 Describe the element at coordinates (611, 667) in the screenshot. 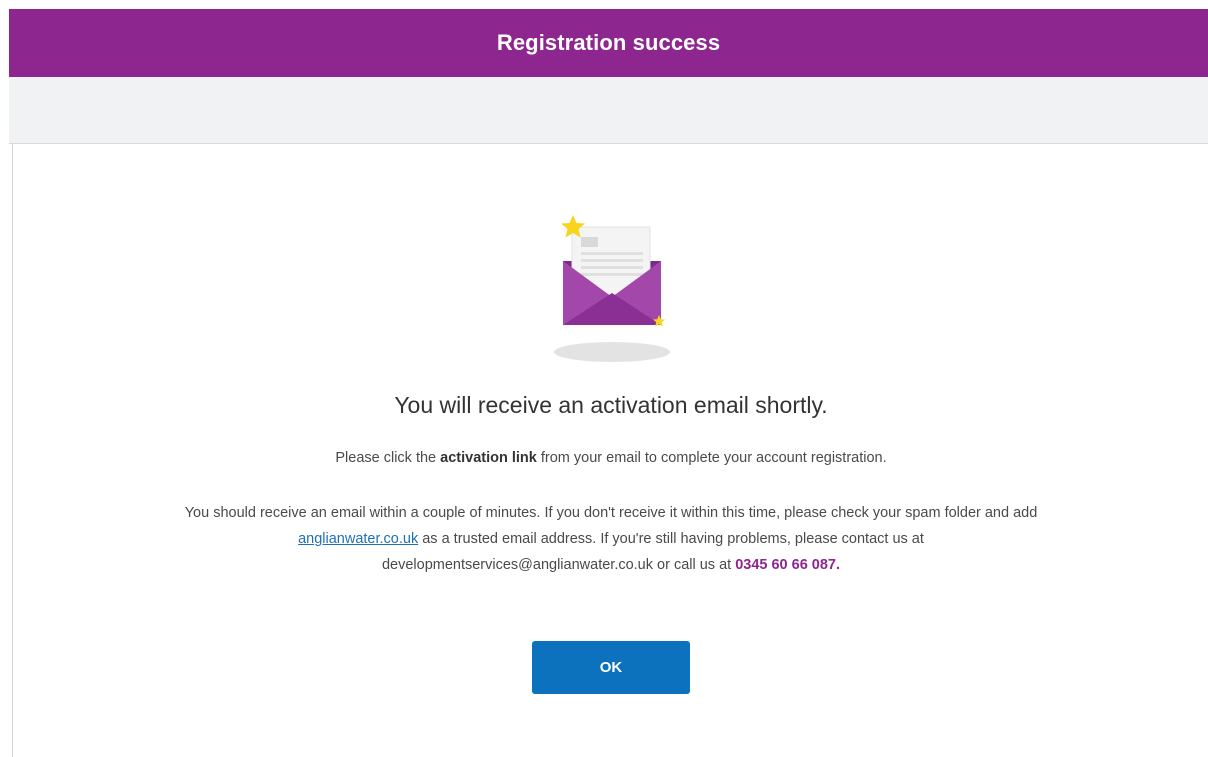

I see `ok-button: OK` at that location.